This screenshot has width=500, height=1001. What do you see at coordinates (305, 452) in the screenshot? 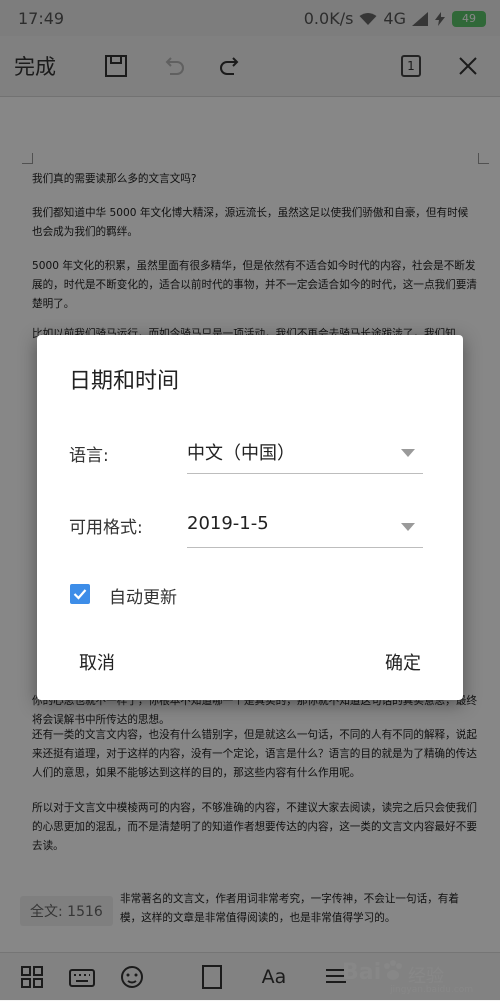
I see `language-select: 中文（中国）` at bounding box center [305, 452].